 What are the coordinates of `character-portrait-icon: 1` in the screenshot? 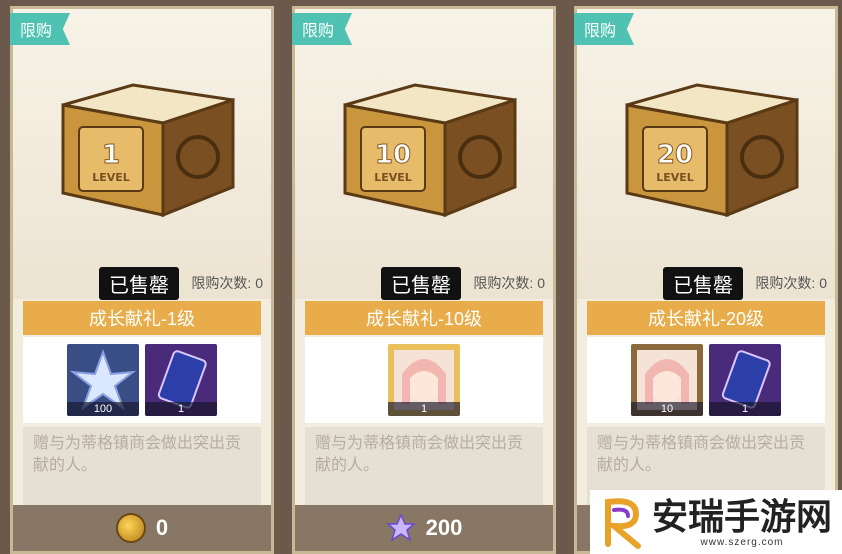 It's located at (424, 380).